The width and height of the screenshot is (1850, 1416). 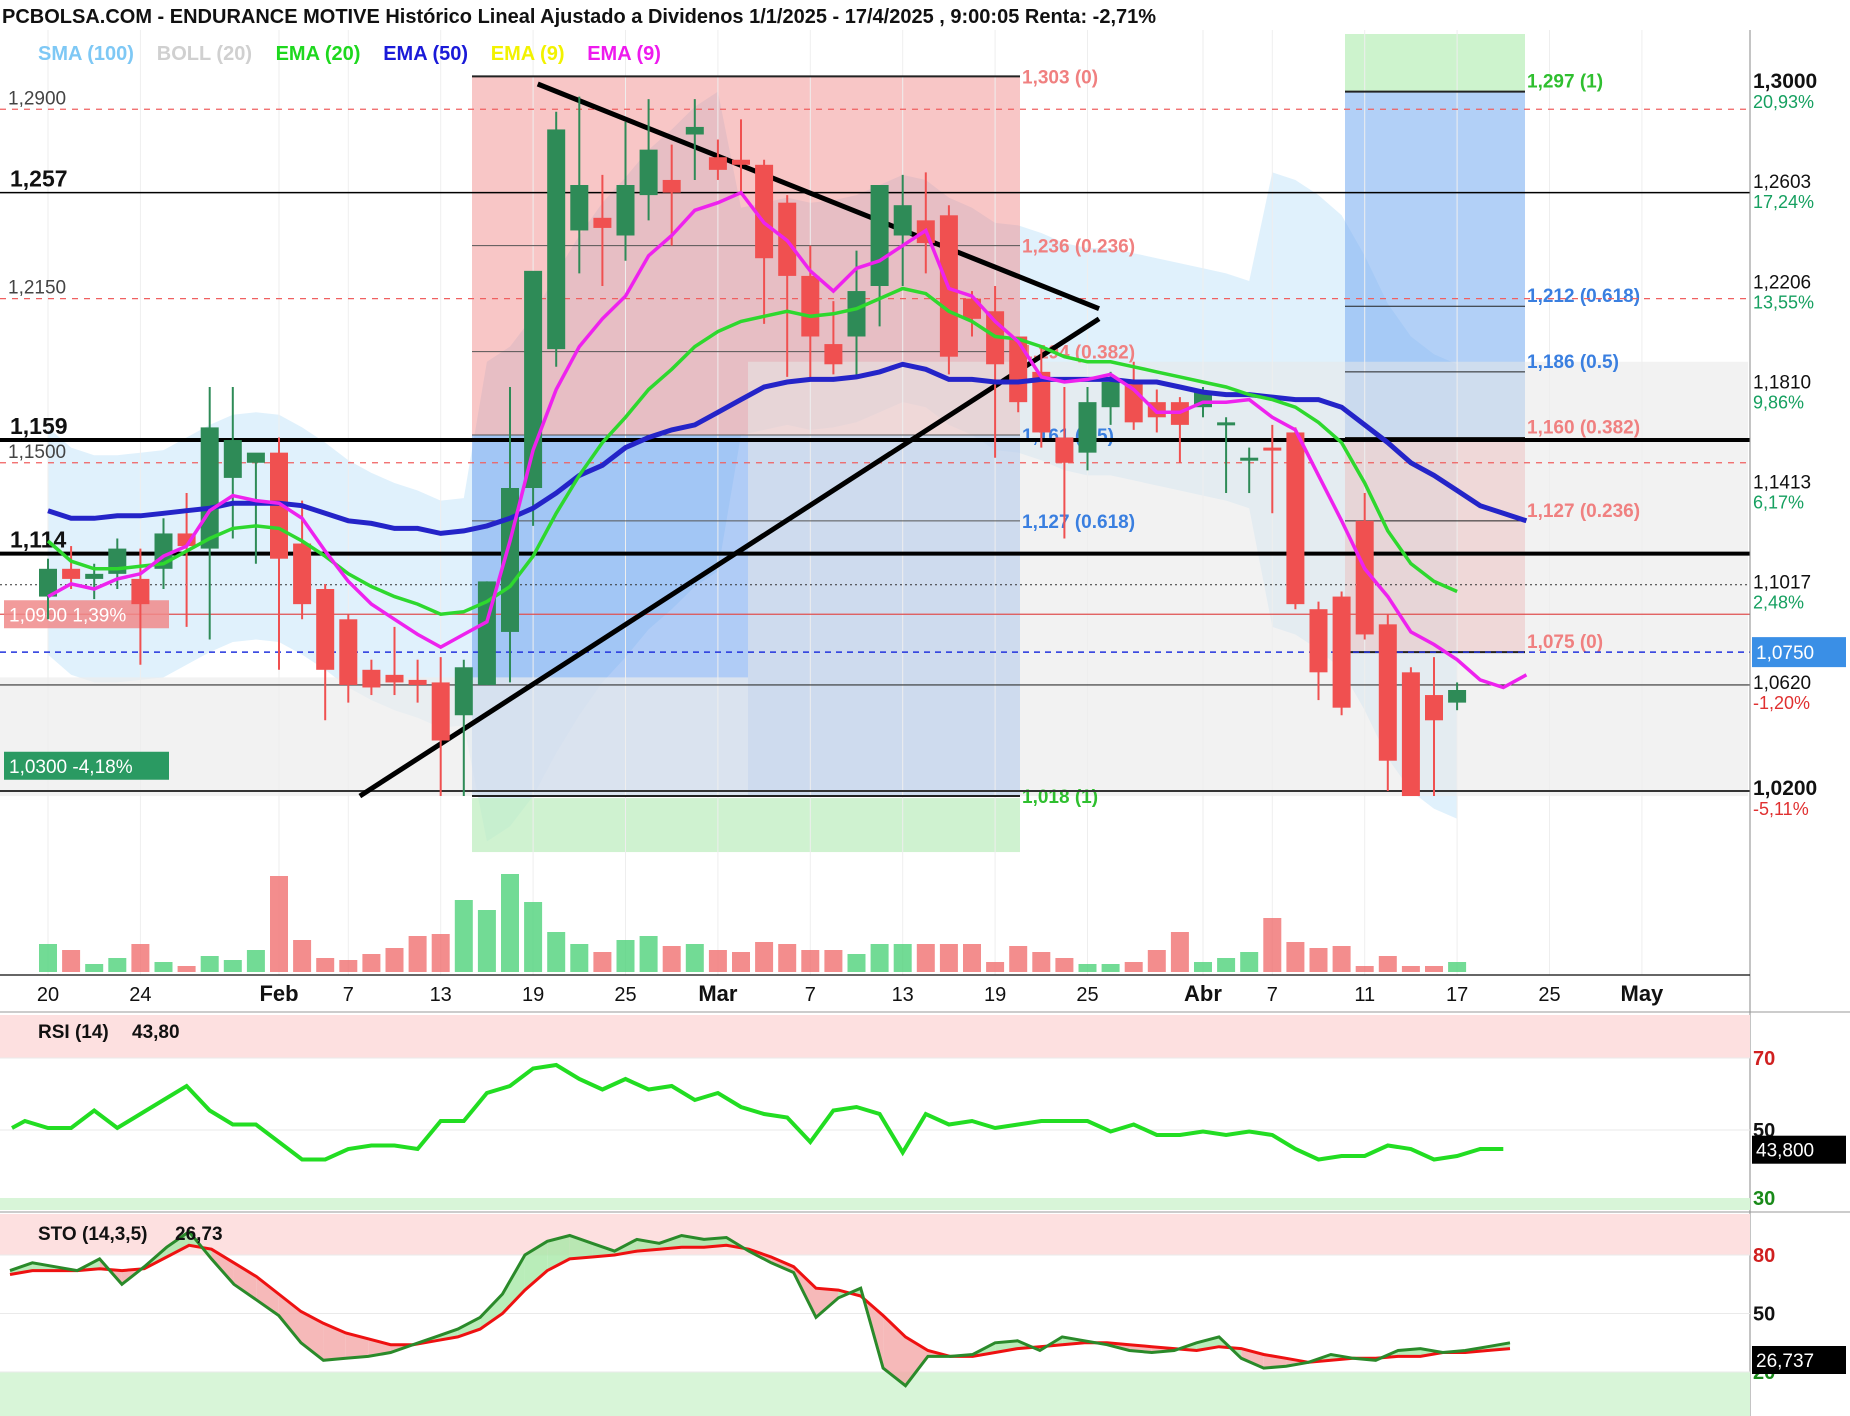 What do you see at coordinates (1785, 1151) in the screenshot?
I see `rsi-tag-label: 43,800` at bounding box center [1785, 1151].